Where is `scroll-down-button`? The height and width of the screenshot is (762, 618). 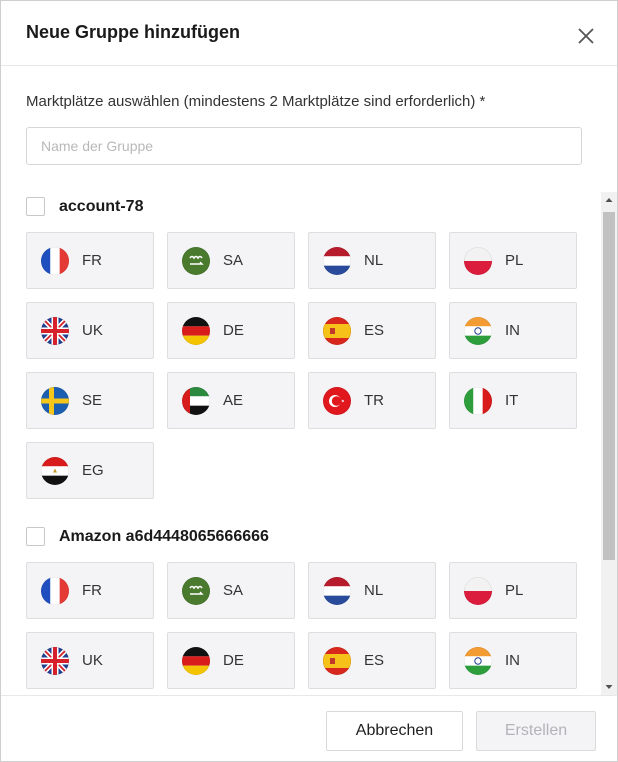
scroll-down-button is located at coordinates (609, 687).